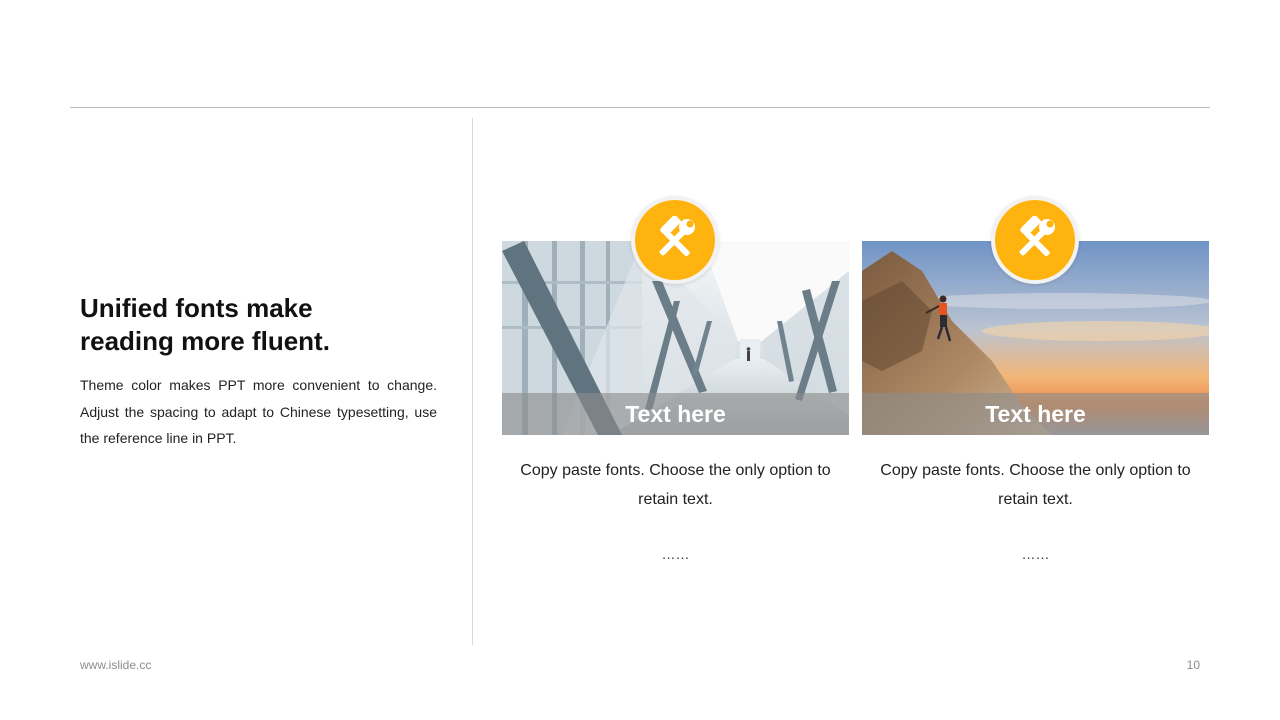 The image size is (1280, 720). What do you see at coordinates (205, 324) in the screenshot?
I see `section-heading: Unified fonts make reading more fluent.` at bounding box center [205, 324].